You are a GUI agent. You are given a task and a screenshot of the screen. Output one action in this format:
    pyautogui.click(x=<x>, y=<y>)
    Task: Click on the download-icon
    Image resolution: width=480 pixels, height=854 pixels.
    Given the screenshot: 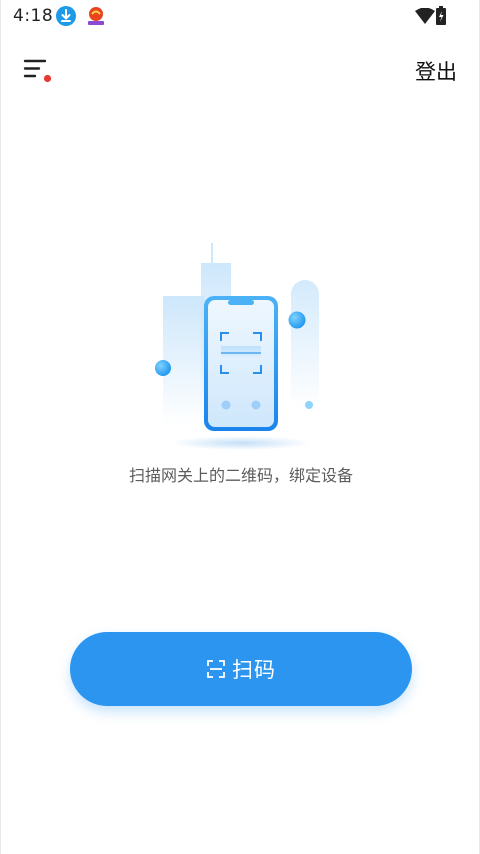 What is the action you would take?
    pyautogui.click(x=66, y=16)
    